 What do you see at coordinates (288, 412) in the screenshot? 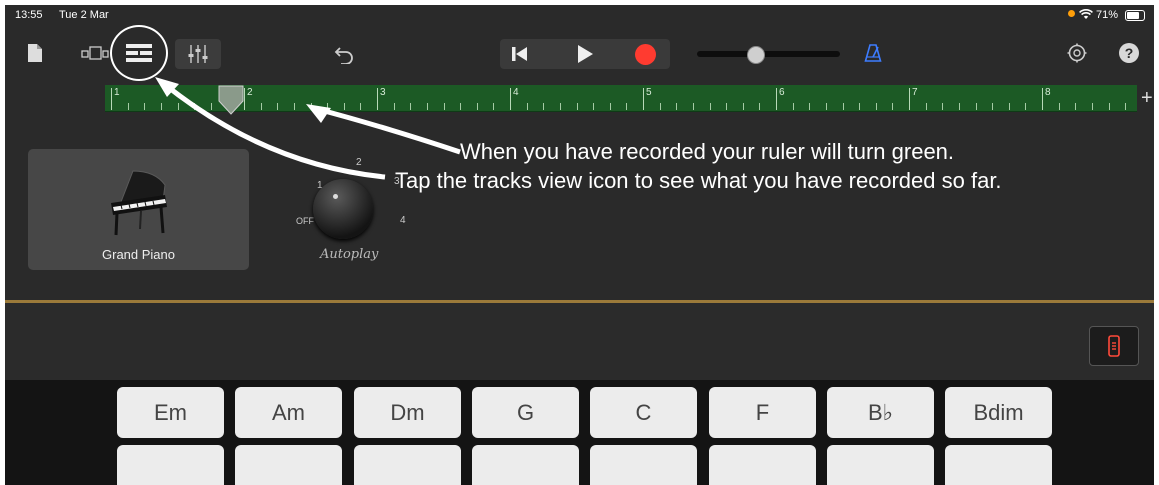
I see `chord-button: Am` at bounding box center [288, 412].